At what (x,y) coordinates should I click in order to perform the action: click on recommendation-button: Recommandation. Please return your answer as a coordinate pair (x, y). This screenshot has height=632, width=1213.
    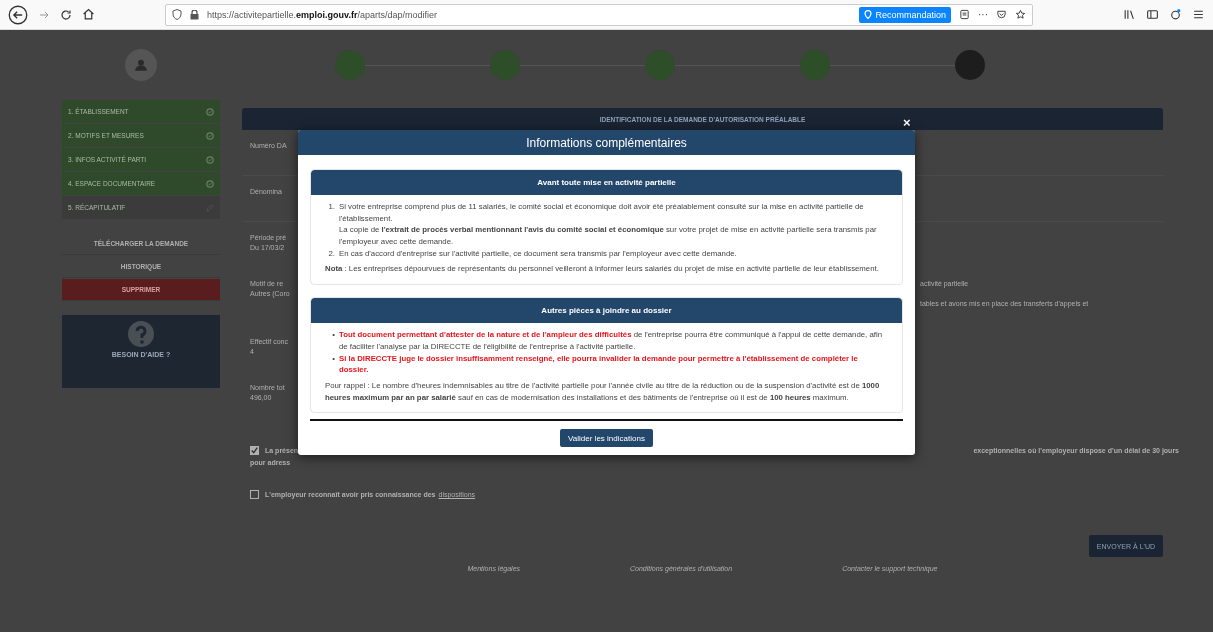
    Looking at the image, I should click on (905, 14).